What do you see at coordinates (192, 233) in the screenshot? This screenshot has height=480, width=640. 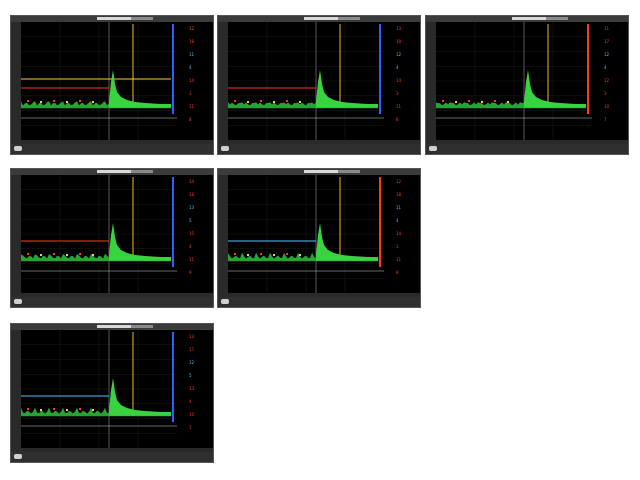 I see `sidebar-value: 15` at bounding box center [192, 233].